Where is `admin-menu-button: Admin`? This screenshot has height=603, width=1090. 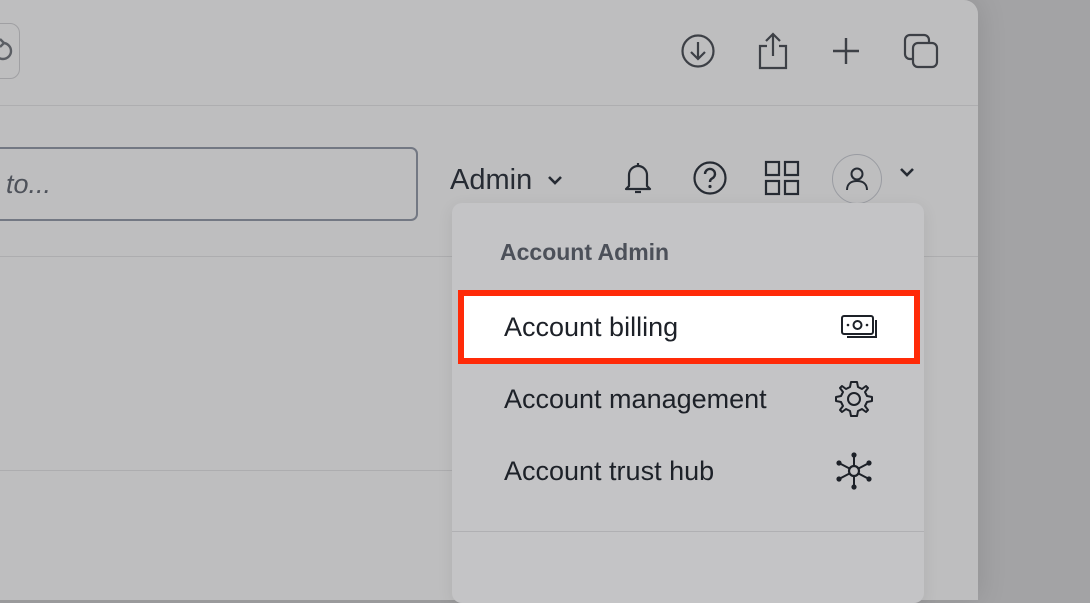
admin-menu-button: Admin is located at coordinates (507, 180).